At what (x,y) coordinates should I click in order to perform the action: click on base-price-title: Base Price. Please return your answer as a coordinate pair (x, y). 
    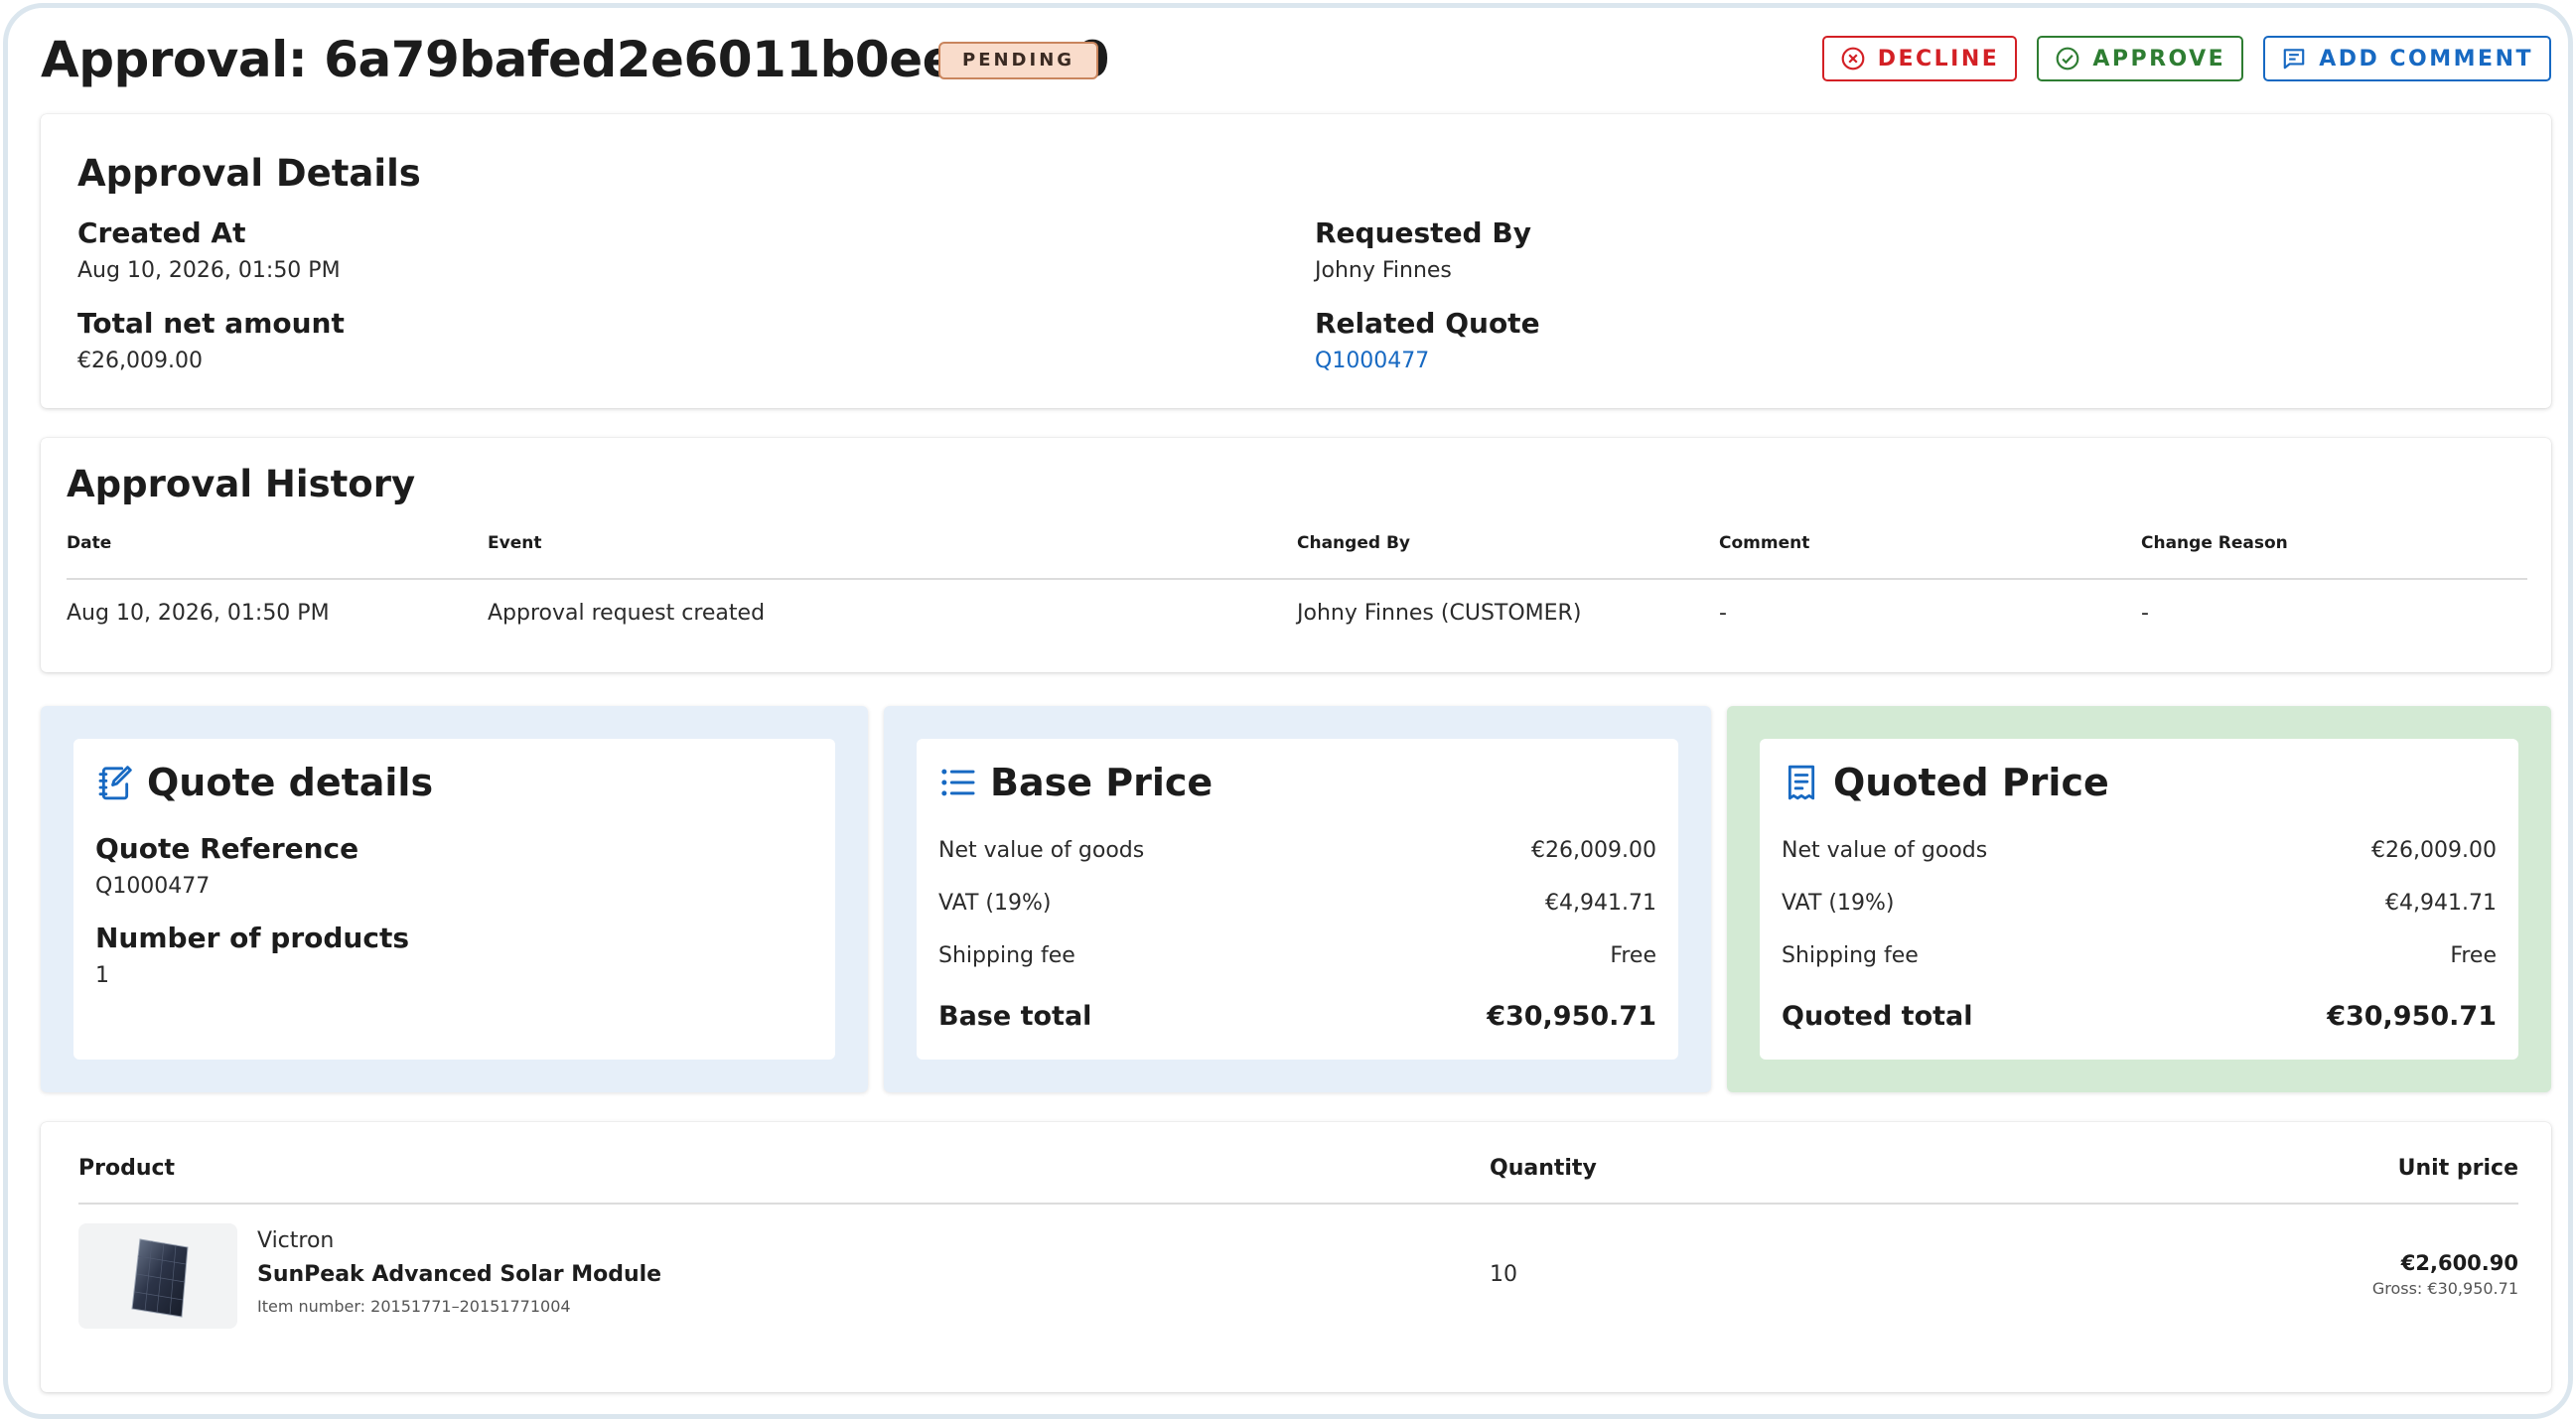
    Looking at the image, I should click on (1075, 783).